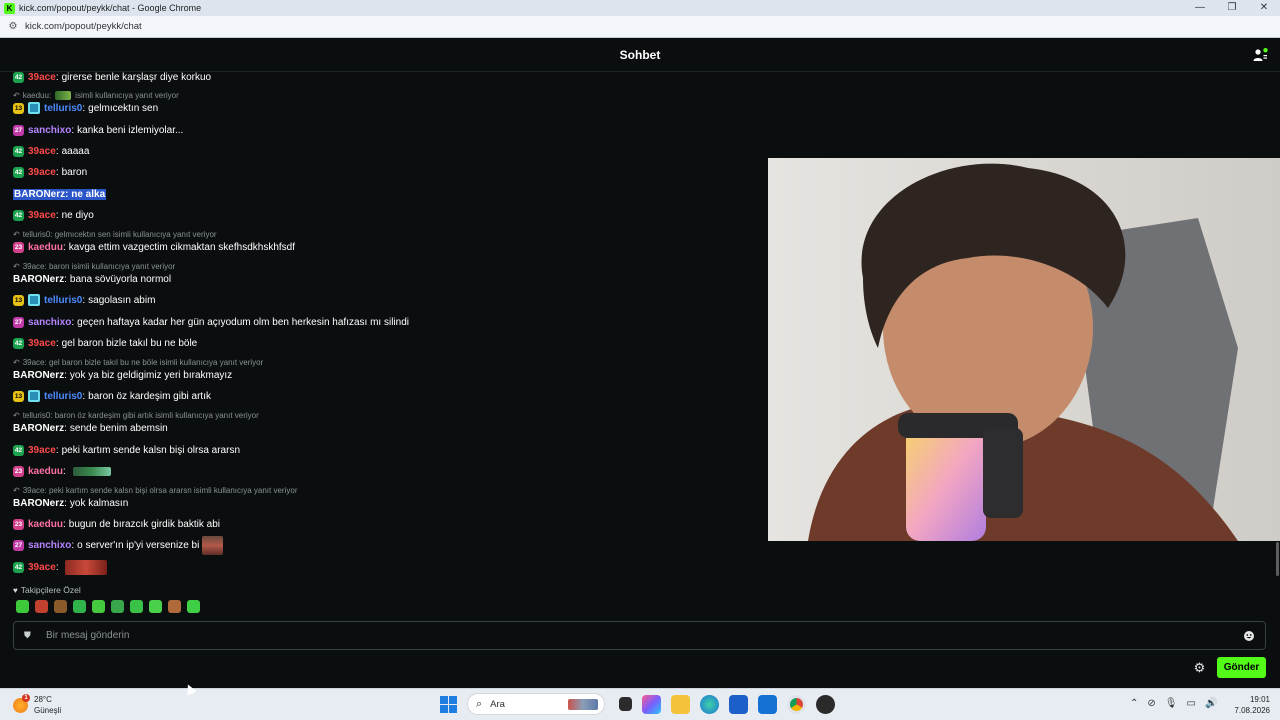 The image size is (1280, 720). Describe the element at coordinates (92, 279) in the screenshot. I see `chat-message: BARONerz: bana sövüyorla normol` at that location.